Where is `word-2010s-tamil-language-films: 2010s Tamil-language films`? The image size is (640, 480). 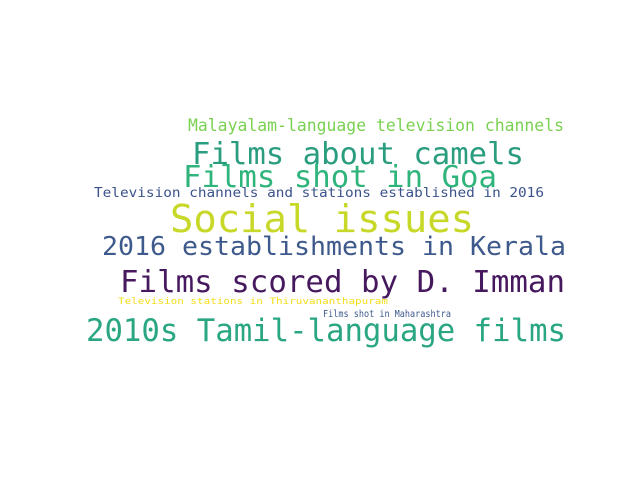
word-2010s-tamil-language-films: 2010s Tamil-language films is located at coordinates (326, 331).